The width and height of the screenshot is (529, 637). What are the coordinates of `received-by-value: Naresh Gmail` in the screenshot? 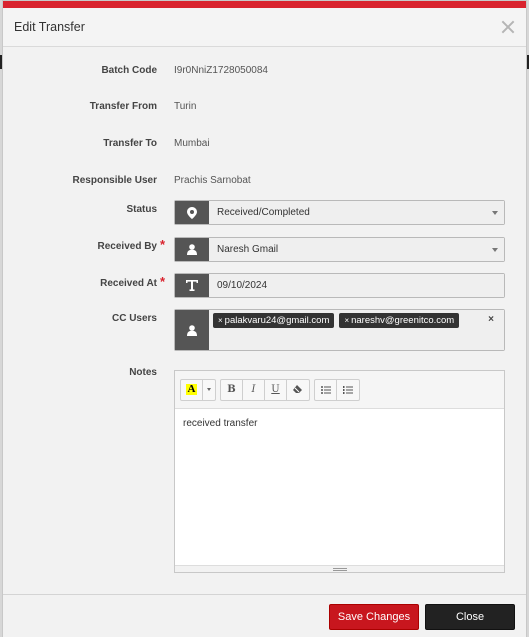 It's located at (356, 249).